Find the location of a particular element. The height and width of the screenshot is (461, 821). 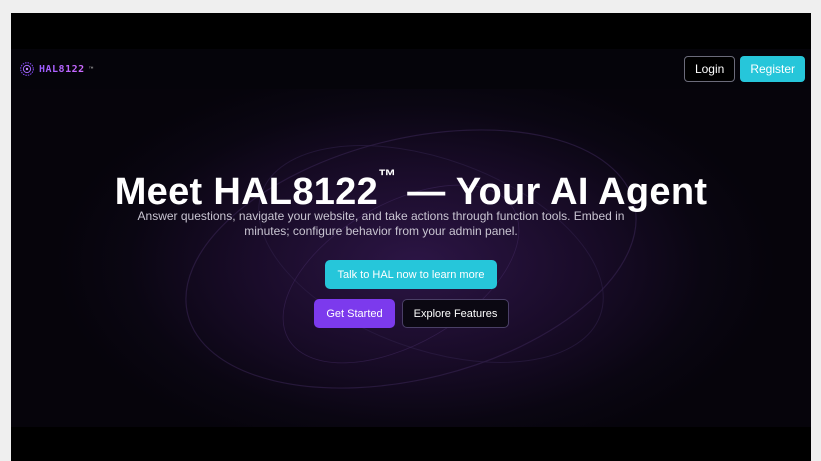

hero-title: Meet HAL8122™ — Your AI Agent is located at coordinates (411, 190).